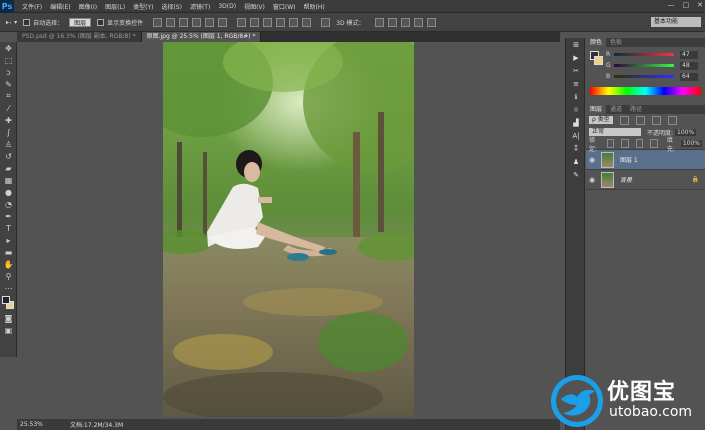 Image resolution: width=705 pixels, height=430 pixels. What do you see at coordinates (691, 143) in the screenshot?
I see `fill-input: 100%` at bounding box center [691, 143].